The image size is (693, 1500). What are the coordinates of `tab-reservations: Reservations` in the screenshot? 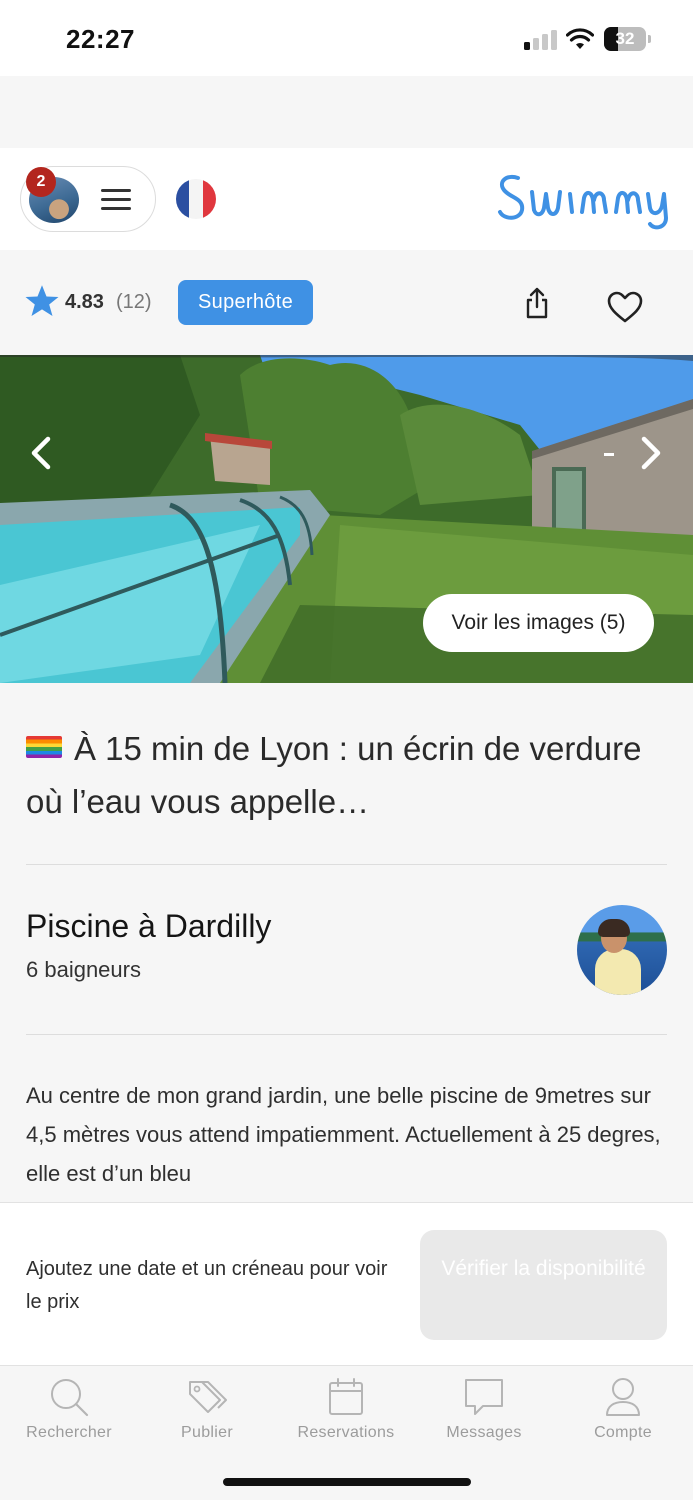 It's located at (346, 1411).